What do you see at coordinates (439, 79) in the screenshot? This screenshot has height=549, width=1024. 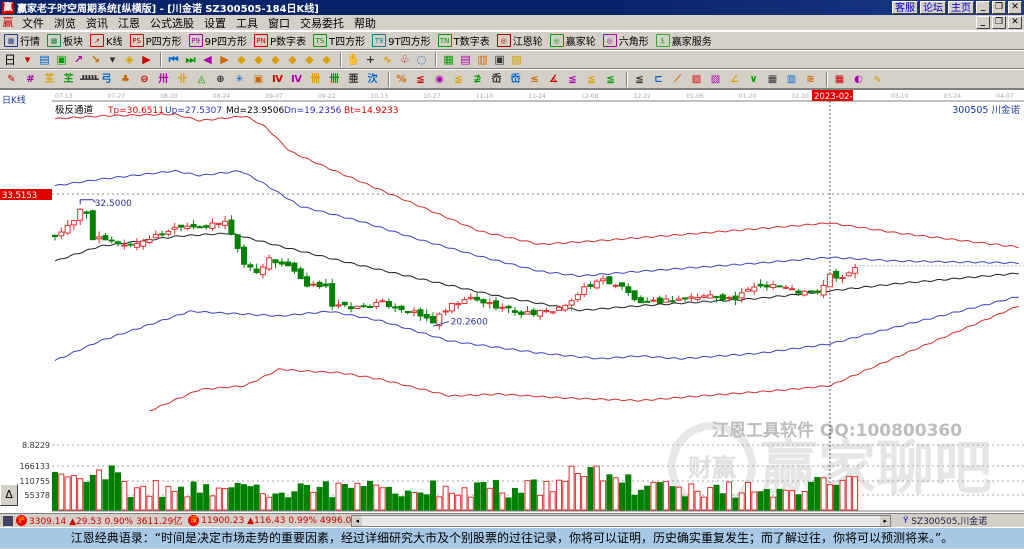 I see `gold-line-icon: ◉` at bounding box center [439, 79].